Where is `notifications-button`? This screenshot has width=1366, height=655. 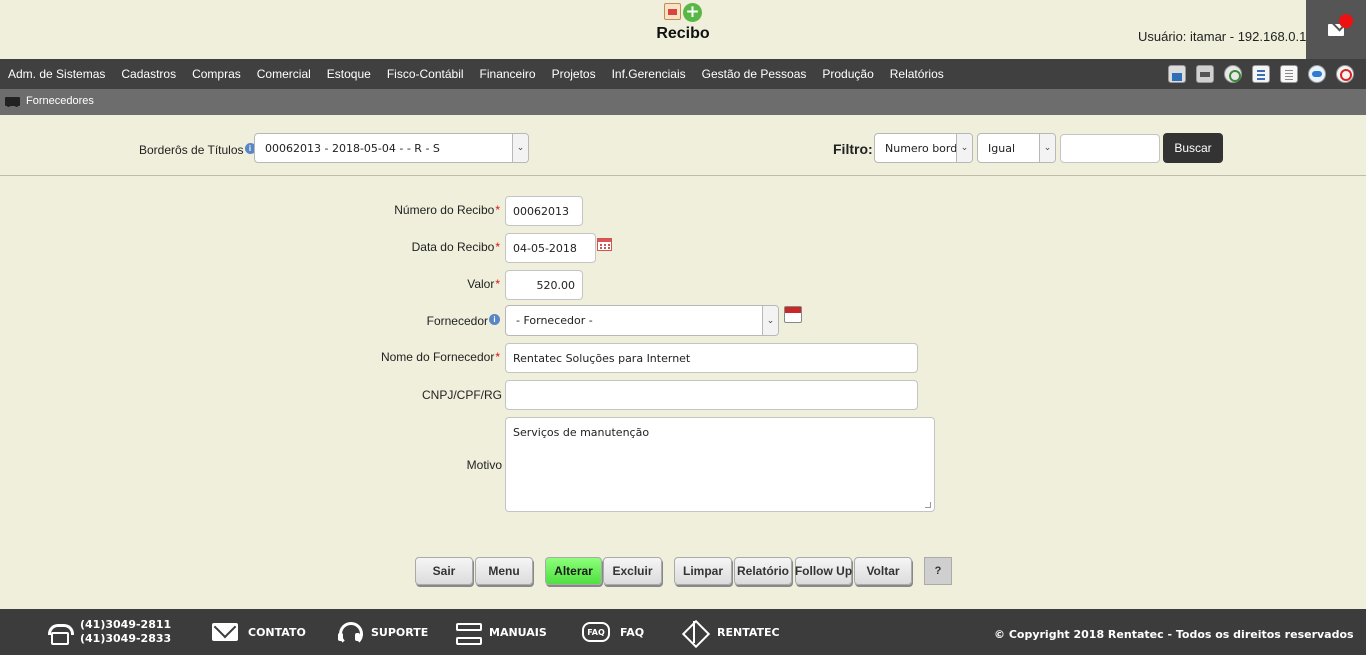 notifications-button is located at coordinates (1336, 29).